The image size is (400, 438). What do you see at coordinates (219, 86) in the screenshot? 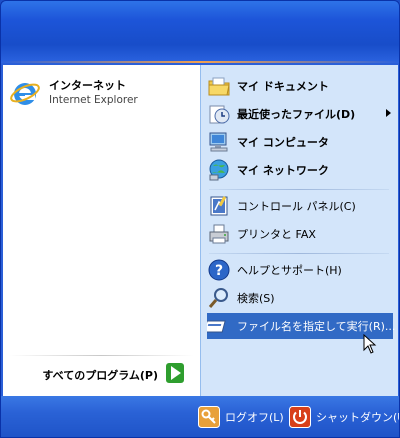
I see `my-documents-icon` at bounding box center [219, 86].